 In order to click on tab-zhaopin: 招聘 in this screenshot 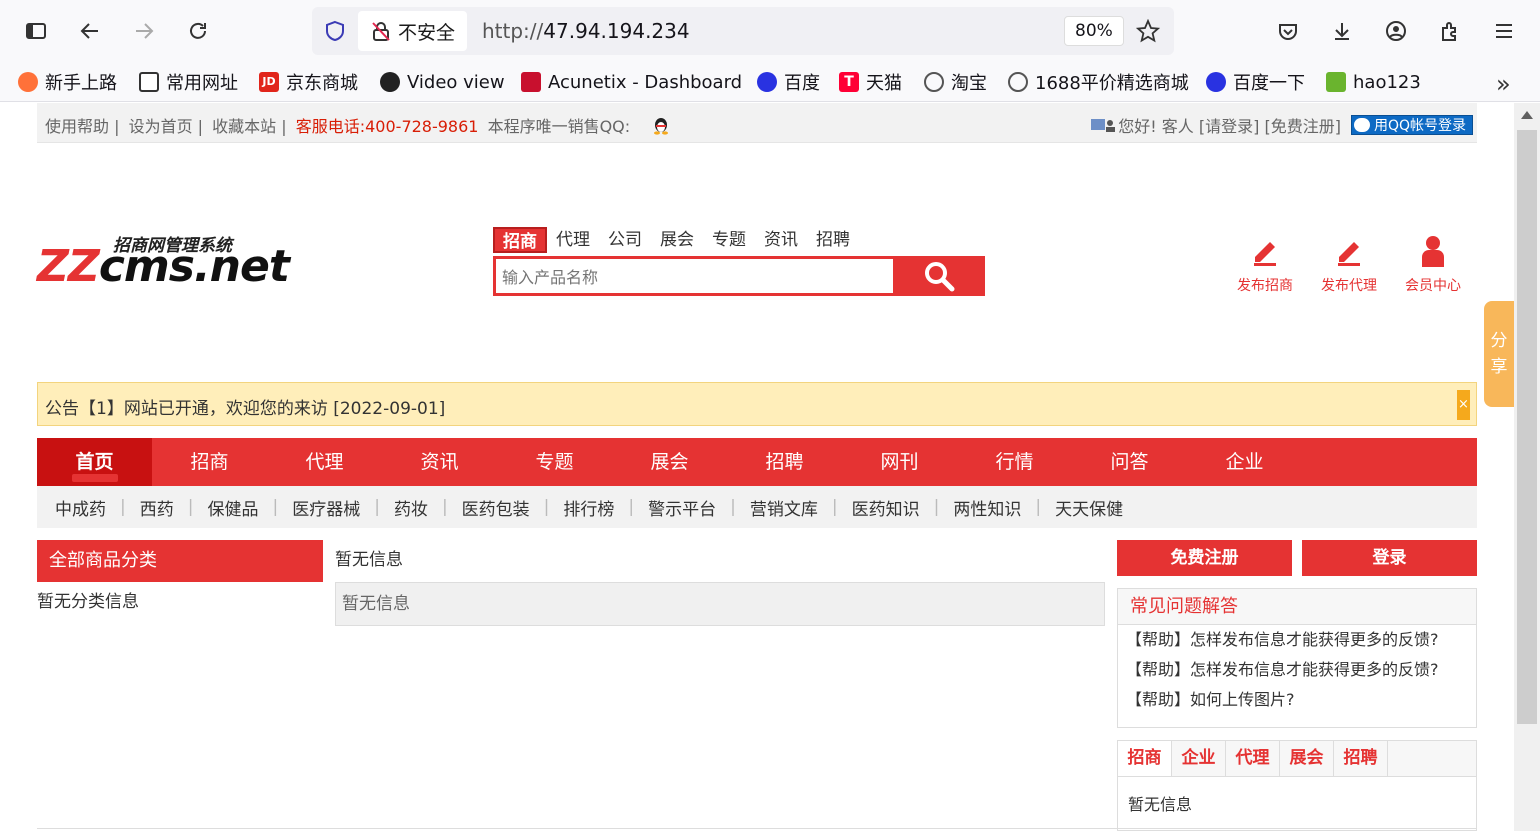, I will do `click(1361, 758)`.